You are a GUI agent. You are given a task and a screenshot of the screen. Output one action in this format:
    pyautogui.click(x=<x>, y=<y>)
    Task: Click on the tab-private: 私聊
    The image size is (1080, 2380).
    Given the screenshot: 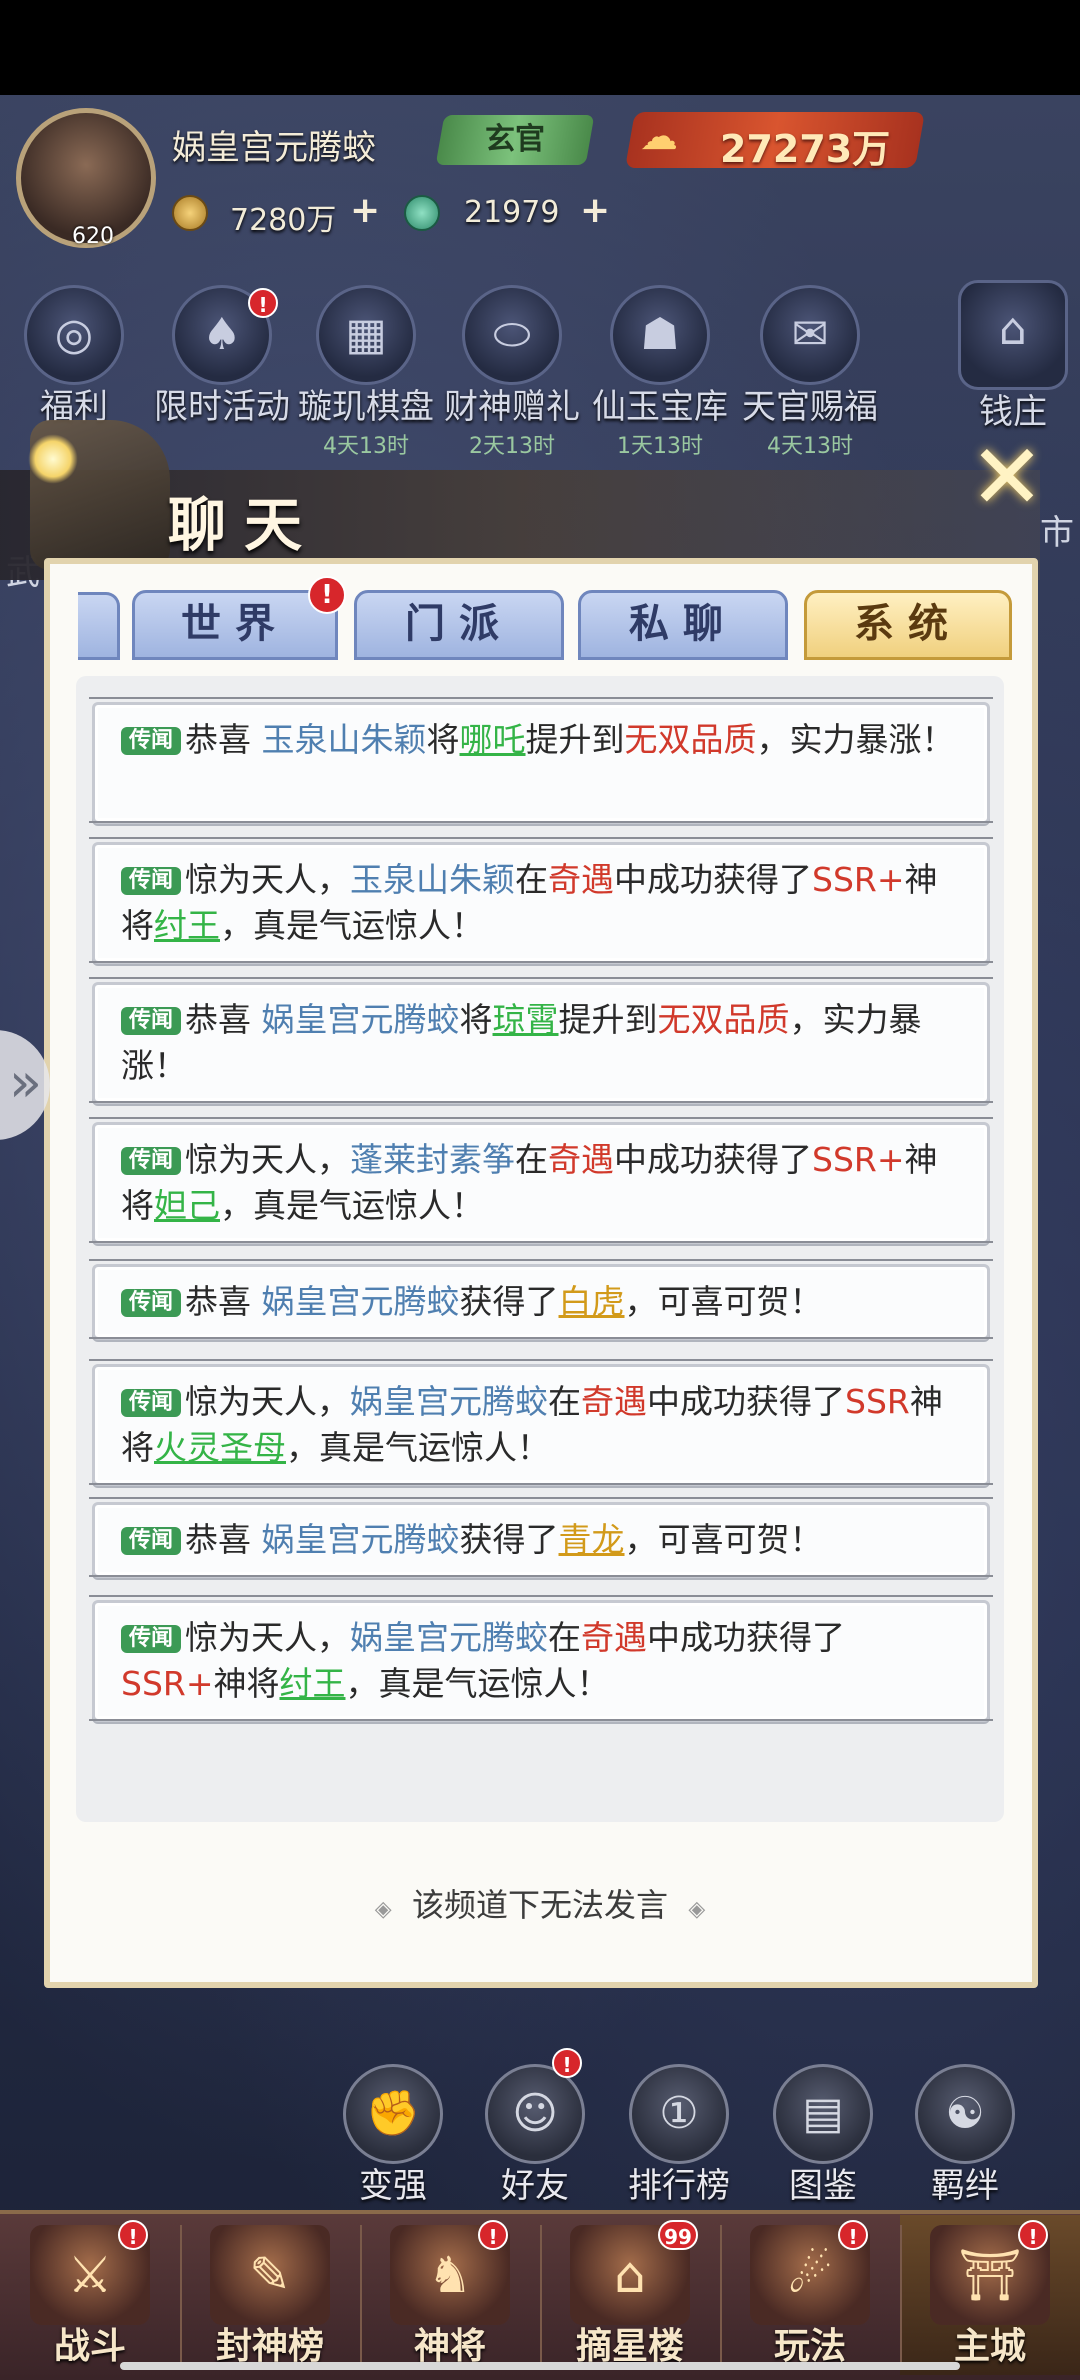 What is the action you would take?
    pyautogui.click(x=683, y=625)
    